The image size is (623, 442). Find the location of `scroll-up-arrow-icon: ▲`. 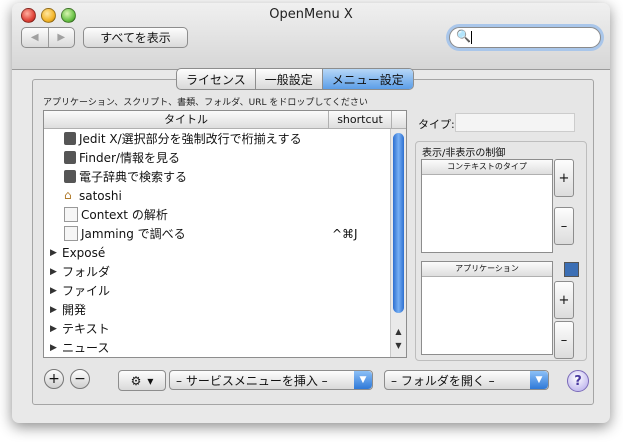

scroll-up-arrow-icon: ▲ is located at coordinates (398, 334).